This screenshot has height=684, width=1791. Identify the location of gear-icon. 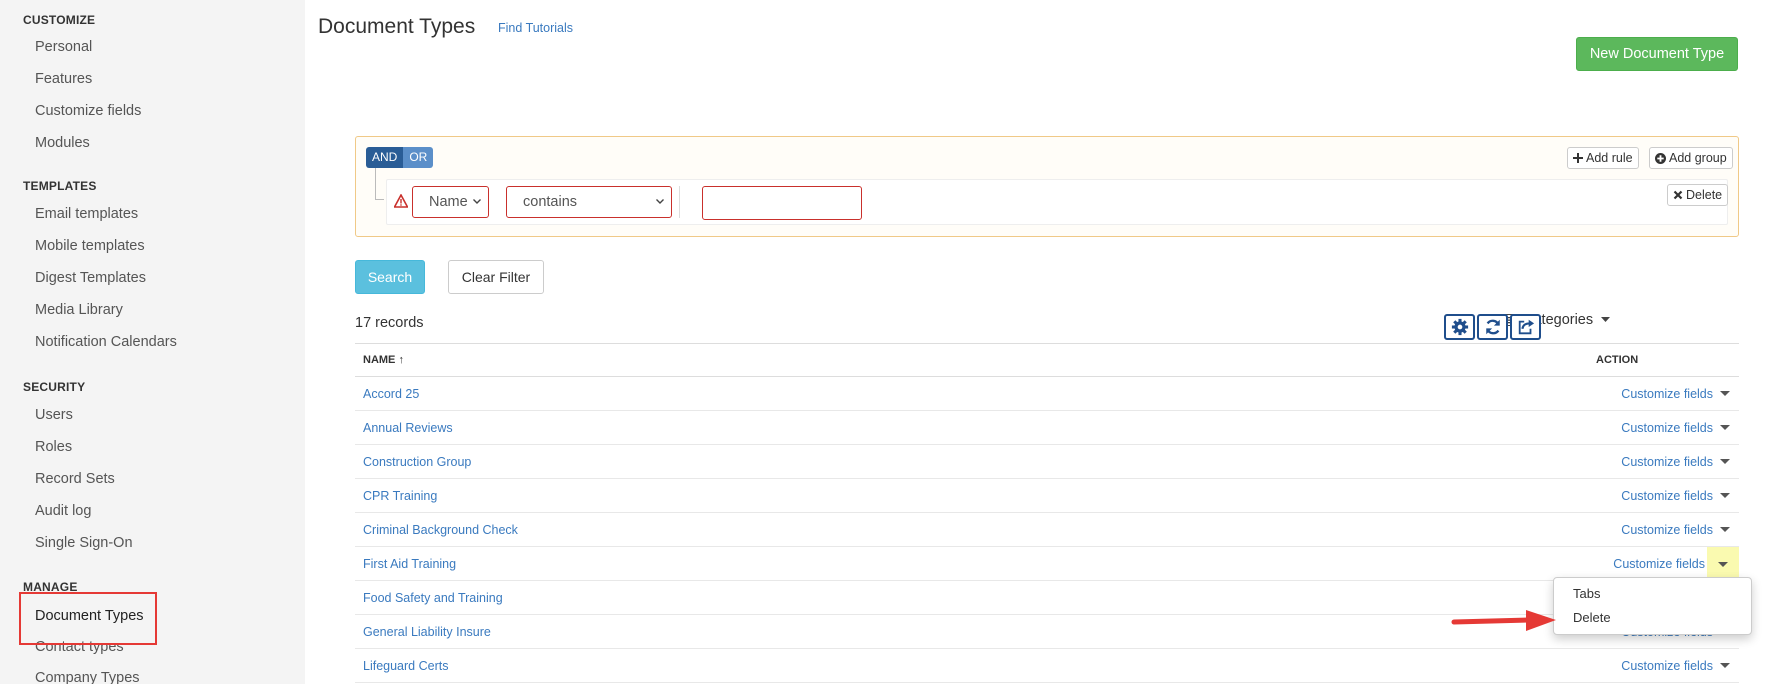
(1459, 327).